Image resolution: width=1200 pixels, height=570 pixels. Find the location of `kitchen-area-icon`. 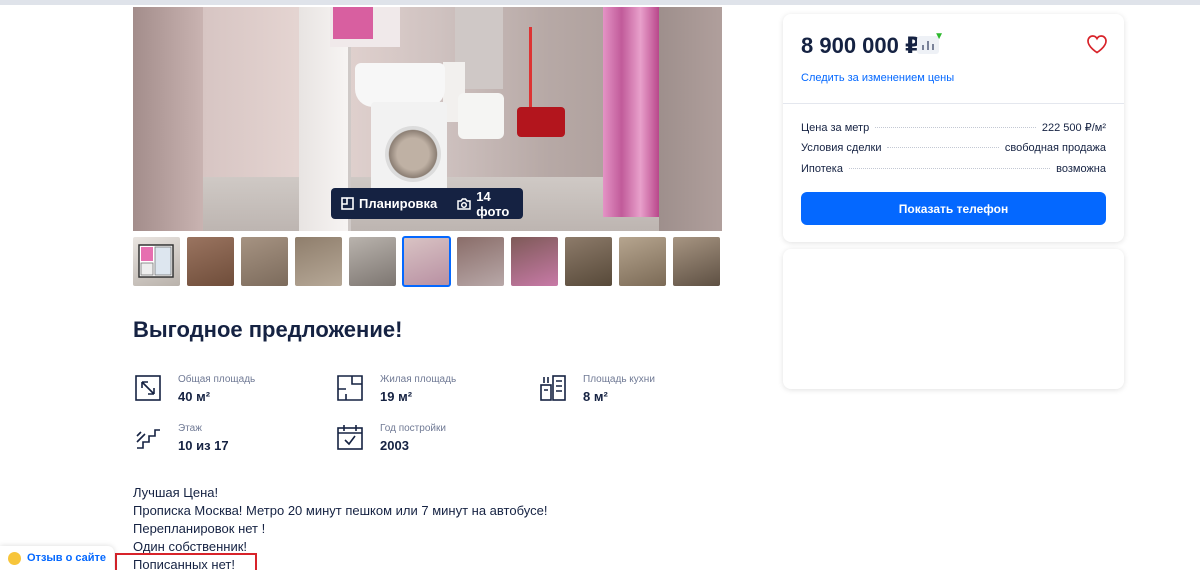

kitchen-area-icon is located at coordinates (553, 388).